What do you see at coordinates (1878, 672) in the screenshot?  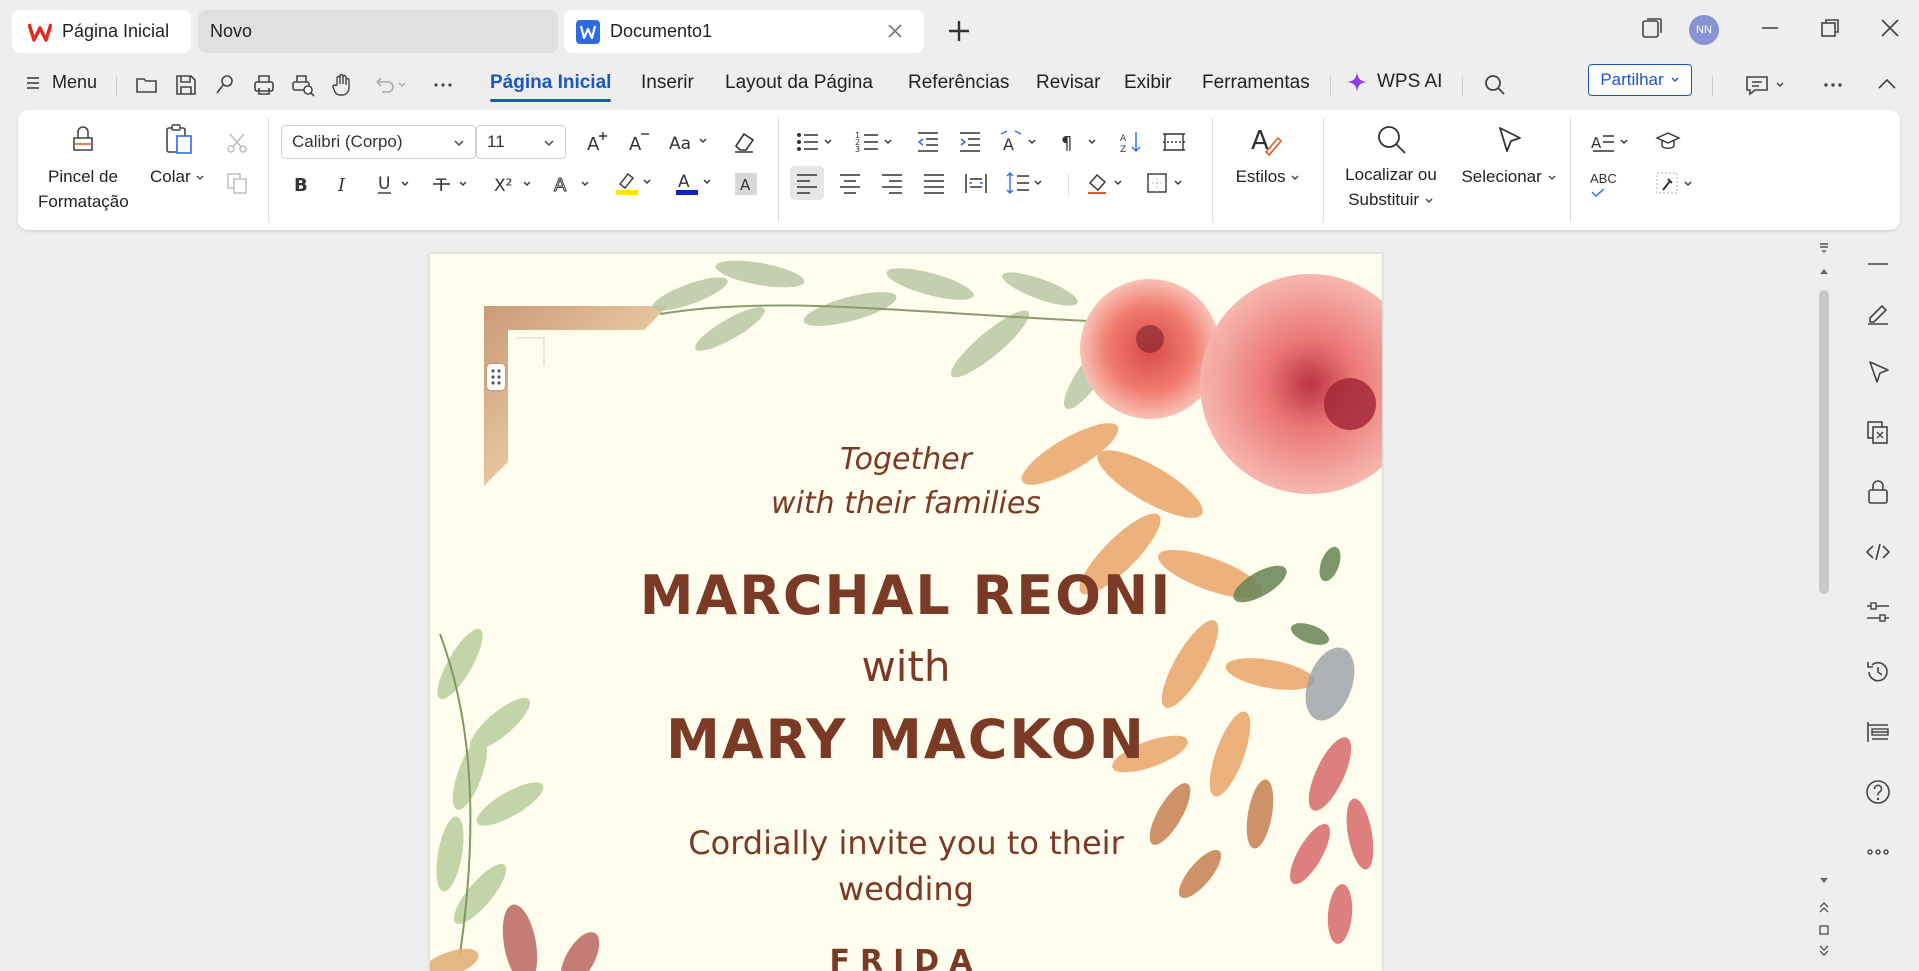 I see `history-icon` at bounding box center [1878, 672].